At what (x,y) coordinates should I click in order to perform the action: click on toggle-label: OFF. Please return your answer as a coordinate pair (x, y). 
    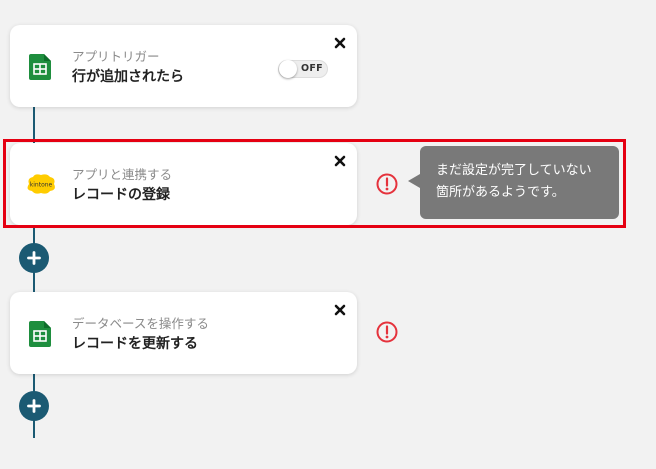
    Looking at the image, I should click on (312, 68).